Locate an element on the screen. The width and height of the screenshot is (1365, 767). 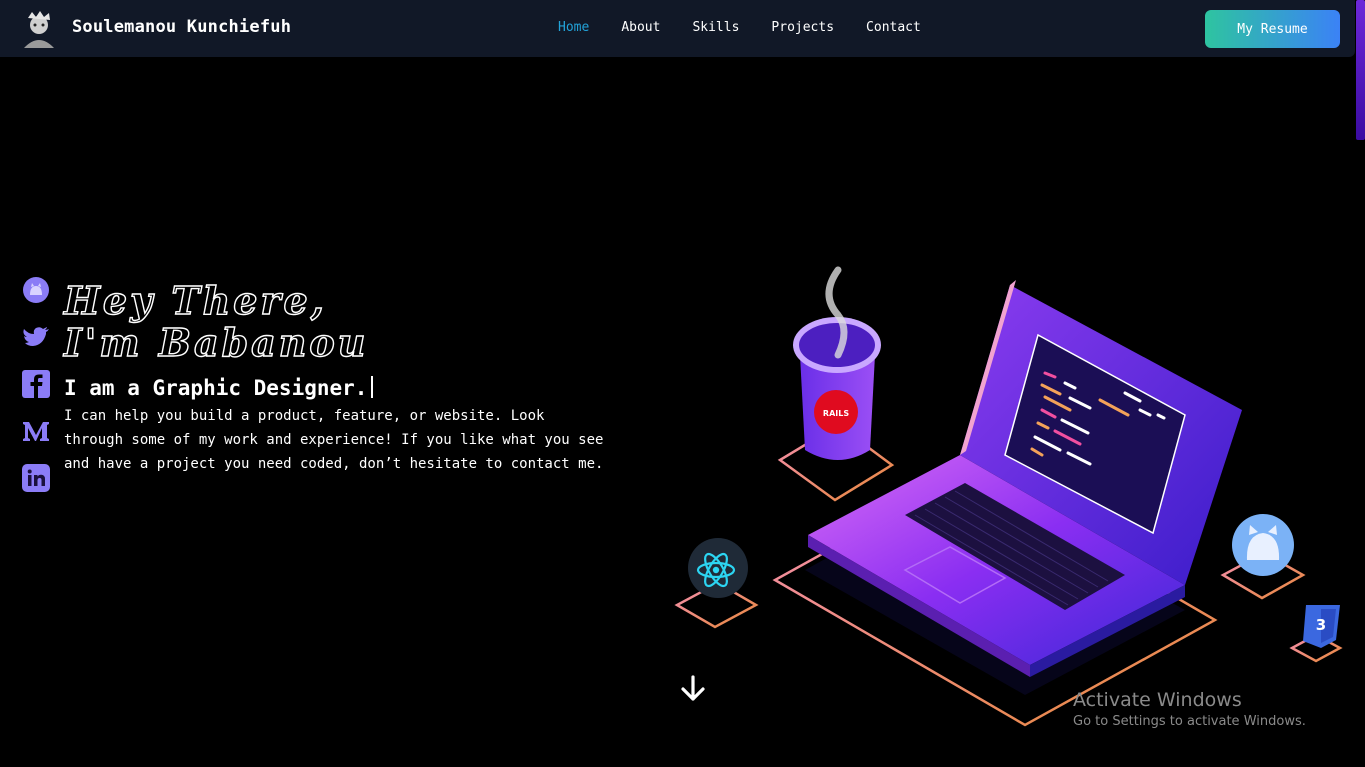
rails-logo-text: RAILS is located at coordinates (836, 413).